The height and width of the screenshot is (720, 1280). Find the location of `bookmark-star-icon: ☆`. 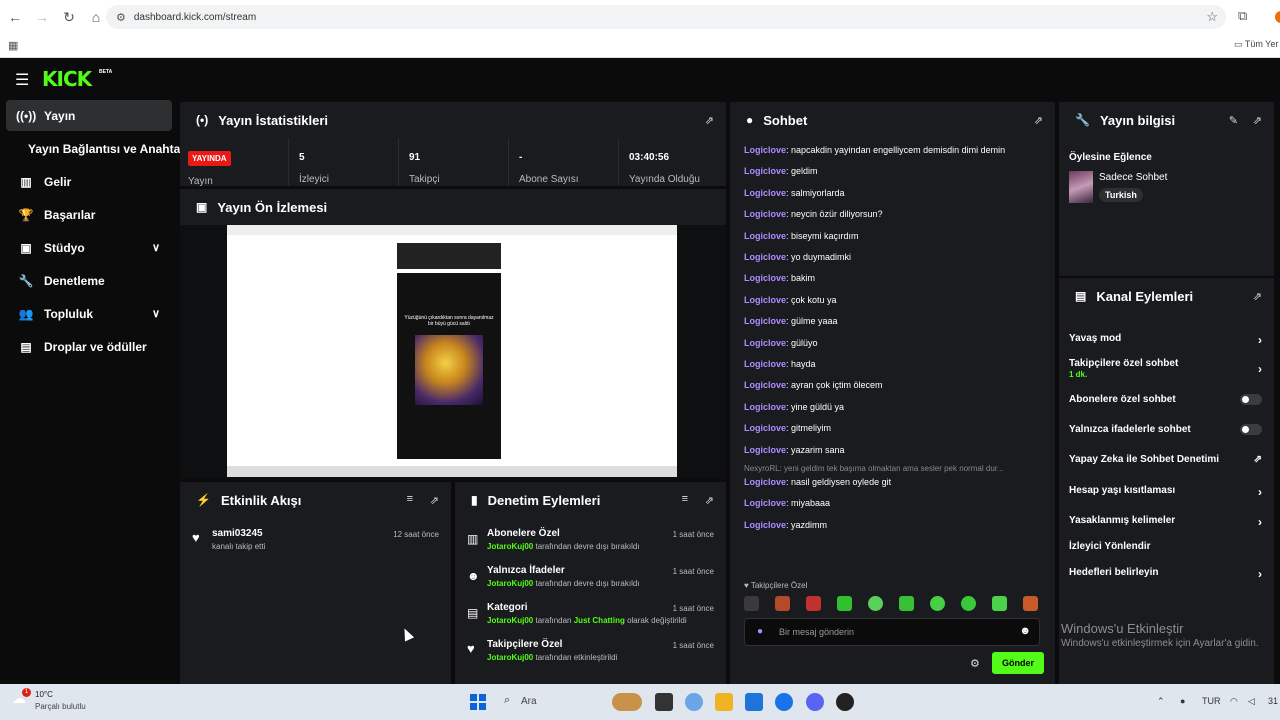

bookmark-star-icon: ☆ is located at coordinates (1212, 17).